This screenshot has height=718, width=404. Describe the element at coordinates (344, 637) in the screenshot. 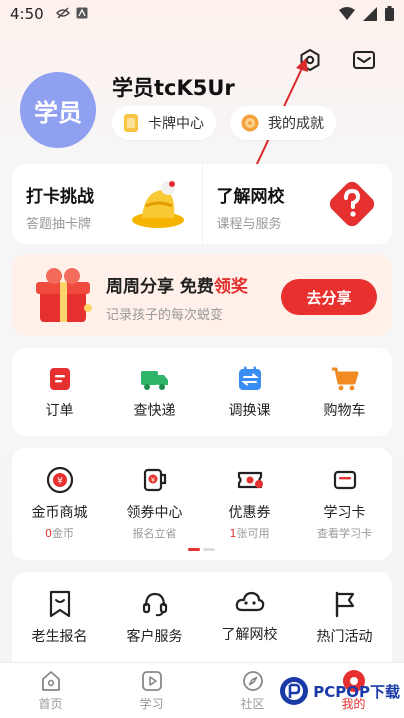

I see `hot-events-label: 热门活动` at that location.